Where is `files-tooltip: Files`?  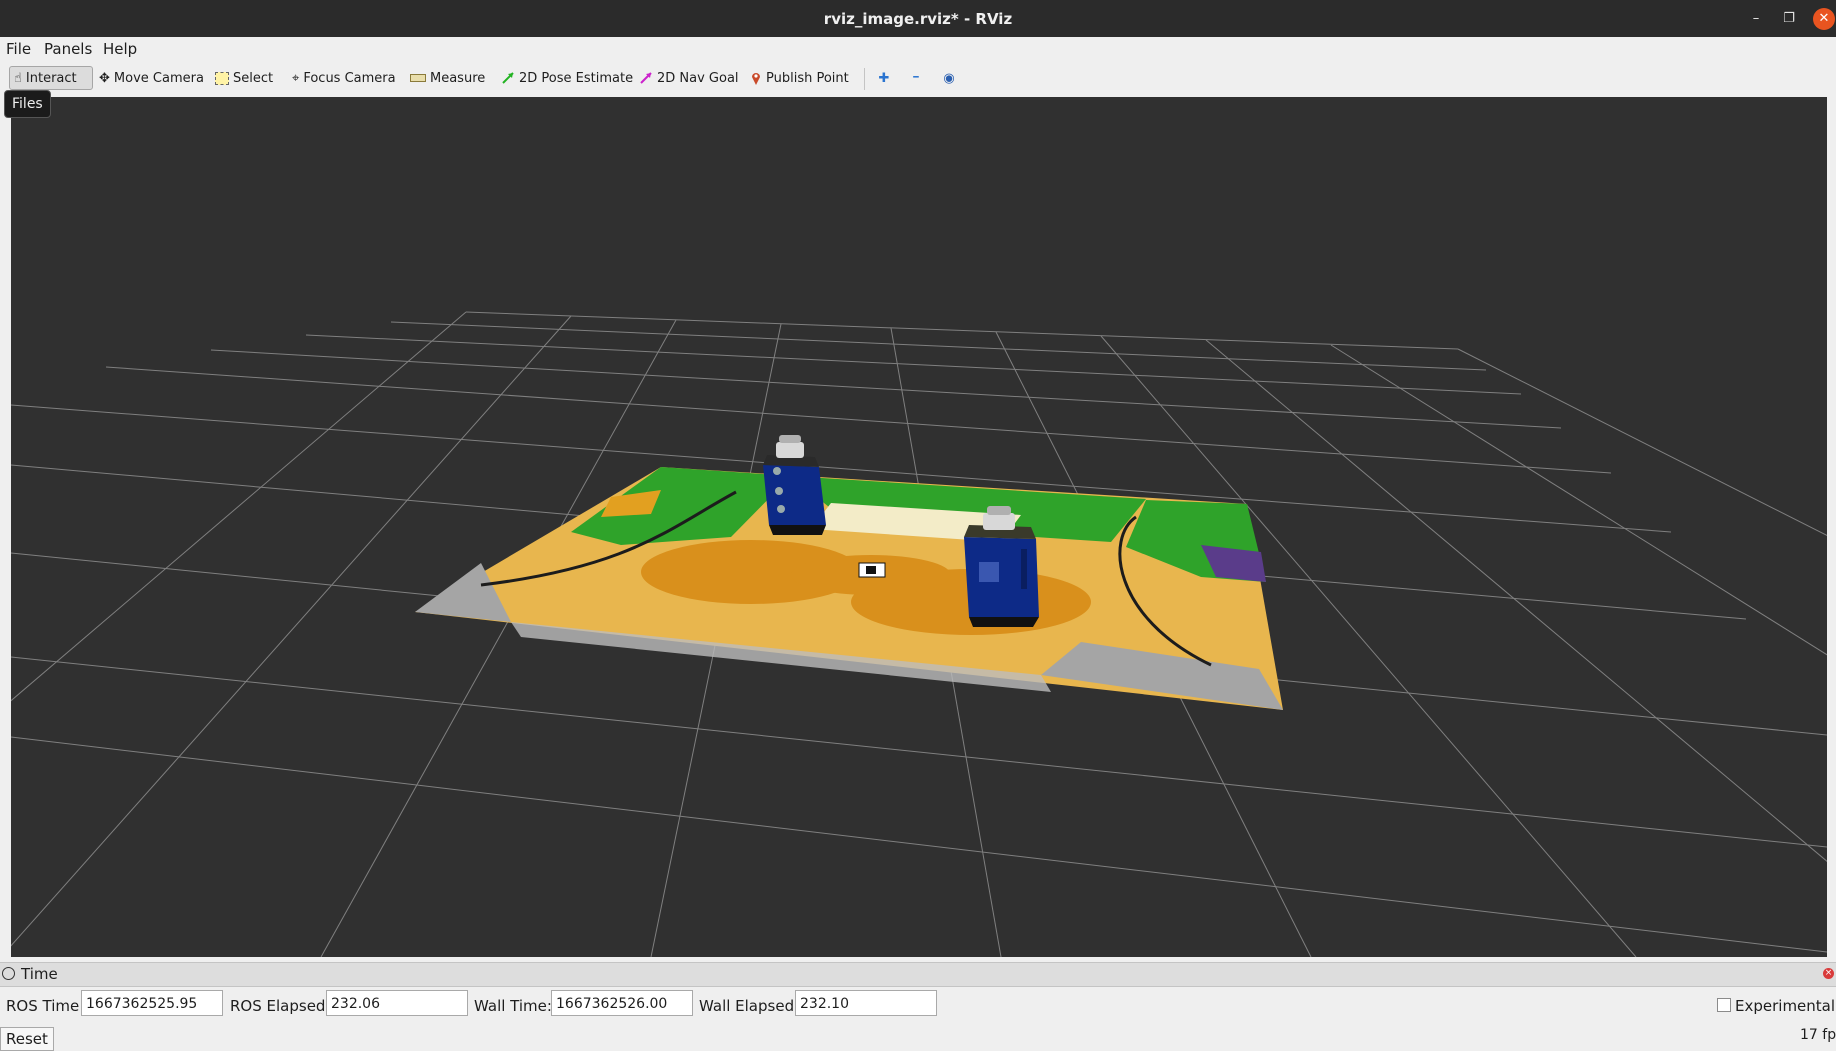
files-tooltip: Files is located at coordinates (27, 104).